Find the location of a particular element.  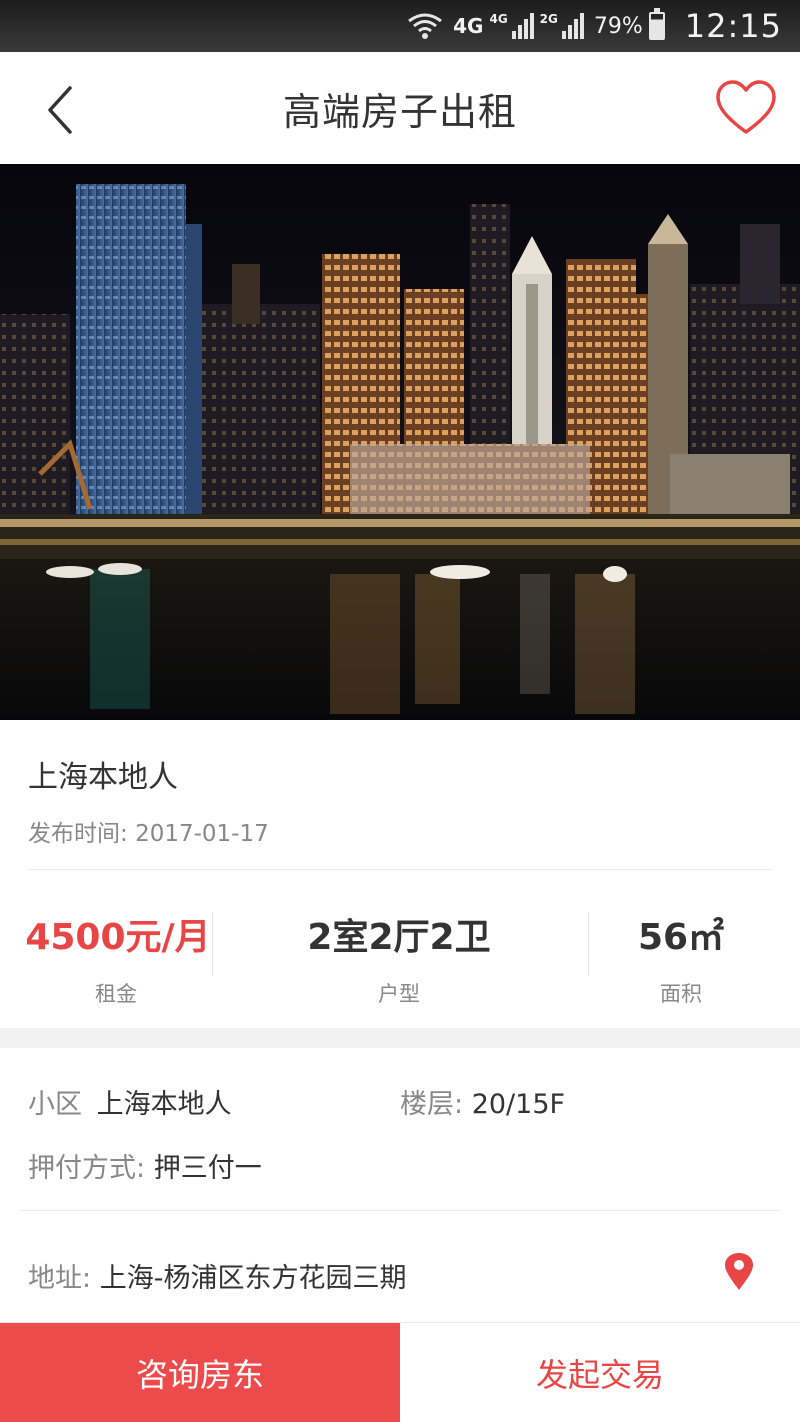

address-row: 地址: 上海-杨浦区东方花园三期 is located at coordinates (217, 1275).